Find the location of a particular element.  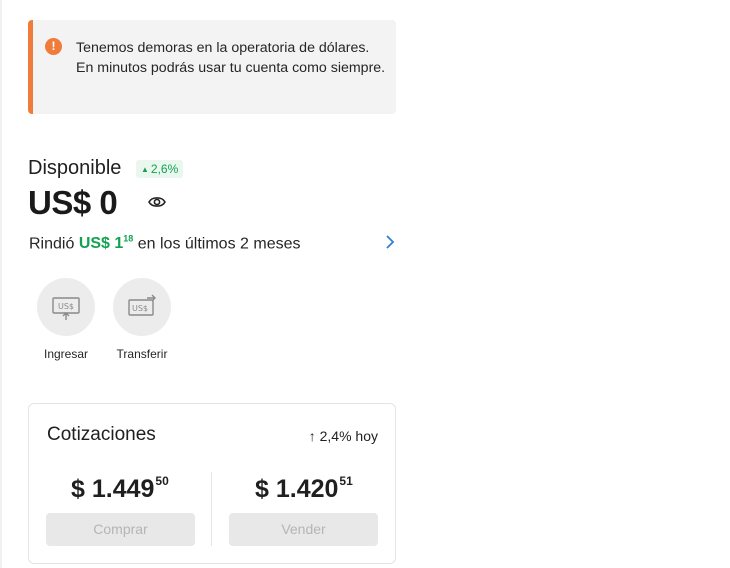

buy-price-cents: 50 is located at coordinates (162, 481).